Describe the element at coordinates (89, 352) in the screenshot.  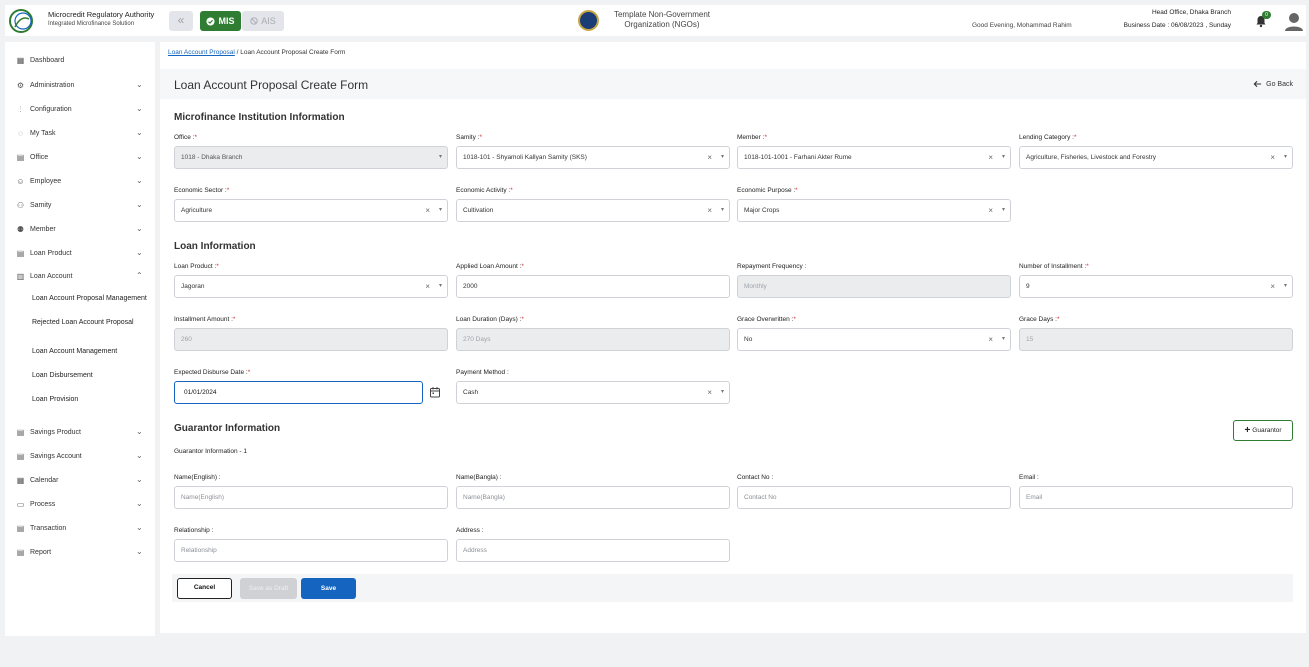
I see `sidebar-subitem-account-management: Loan Account Management` at that location.